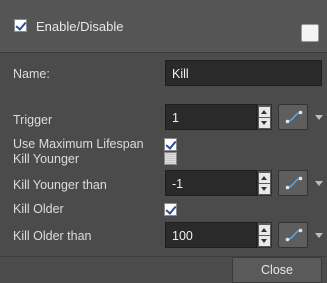  Describe the element at coordinates (46, 159) in the screenshot. I see `kill-younger-label: Kill Younger` at that location.